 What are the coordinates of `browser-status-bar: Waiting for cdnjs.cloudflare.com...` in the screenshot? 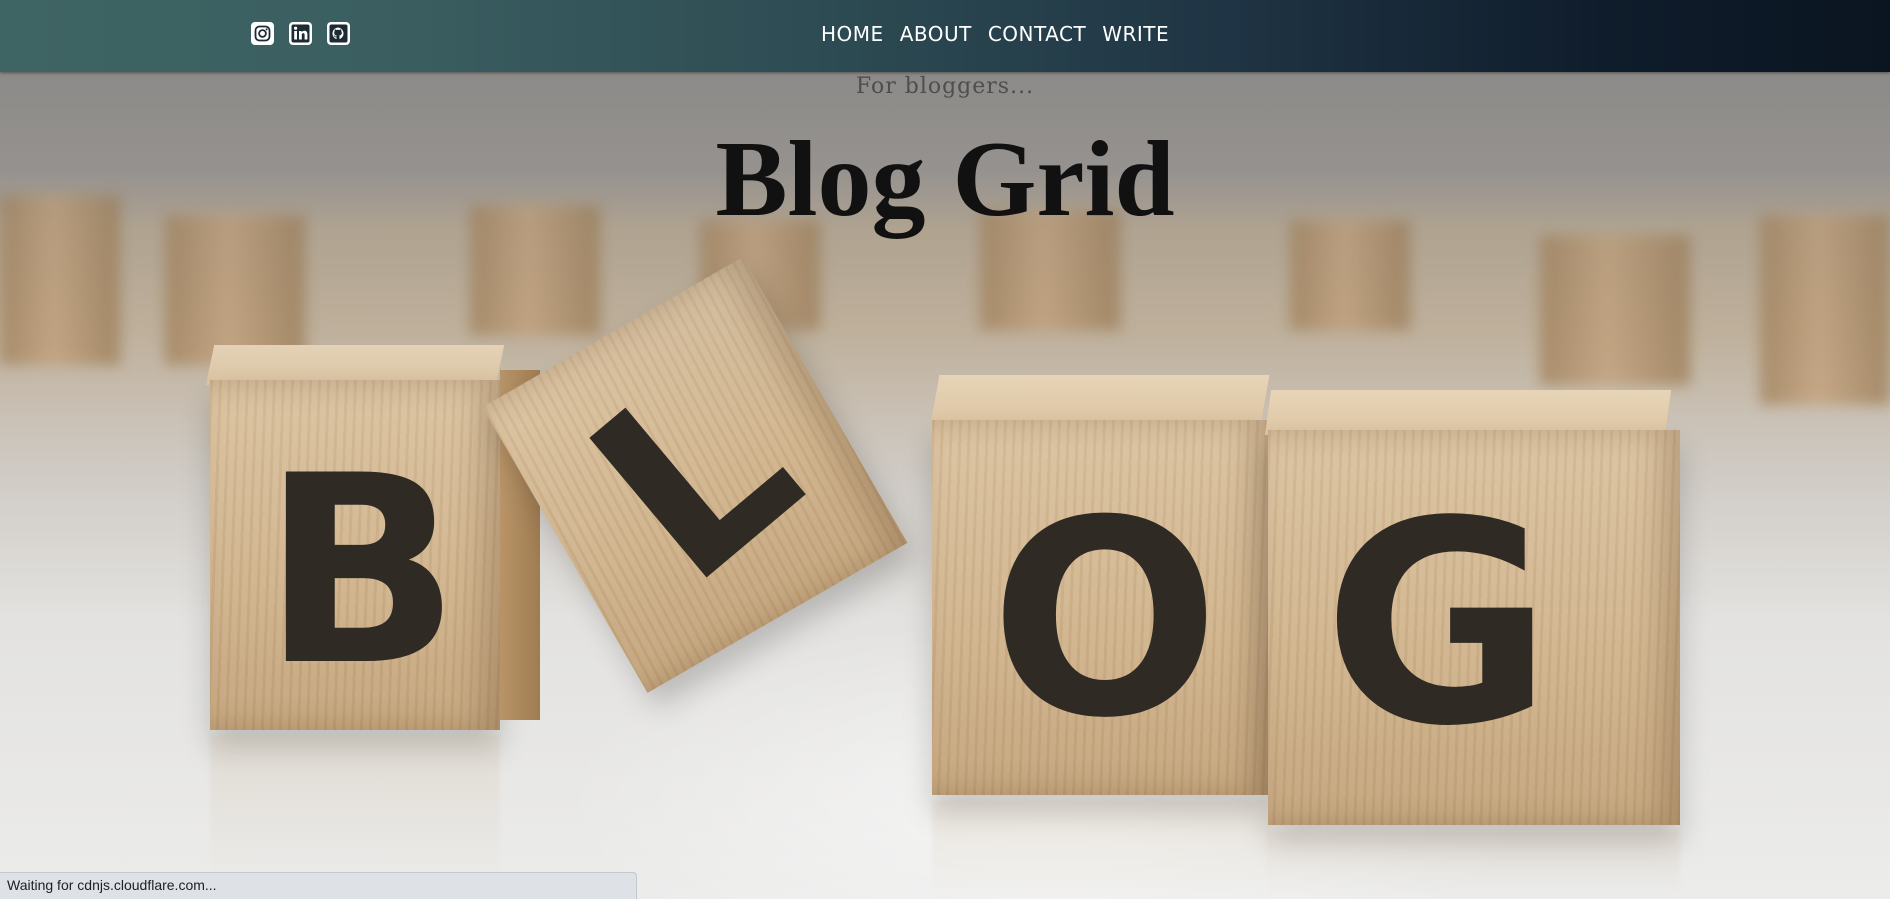 It's located at (318, 885).